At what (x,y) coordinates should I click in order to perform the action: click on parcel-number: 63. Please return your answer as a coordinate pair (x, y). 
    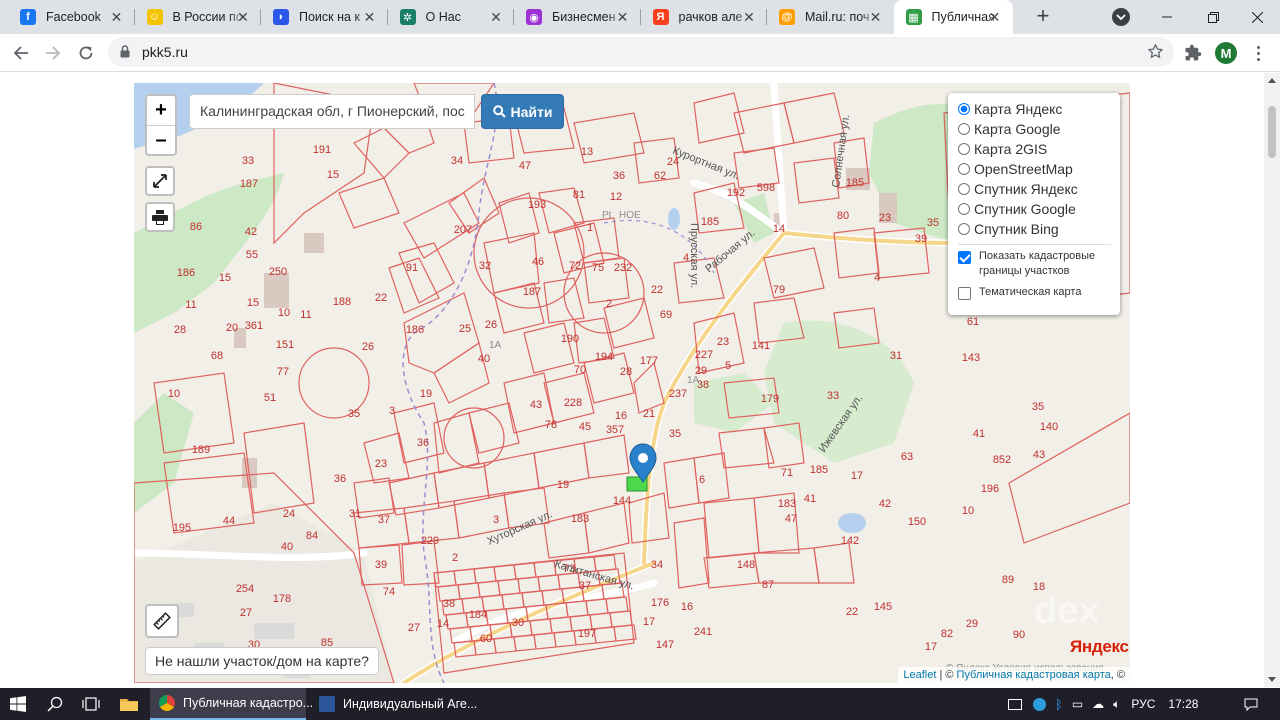
    Looking at the image, I should click on (907, 457).